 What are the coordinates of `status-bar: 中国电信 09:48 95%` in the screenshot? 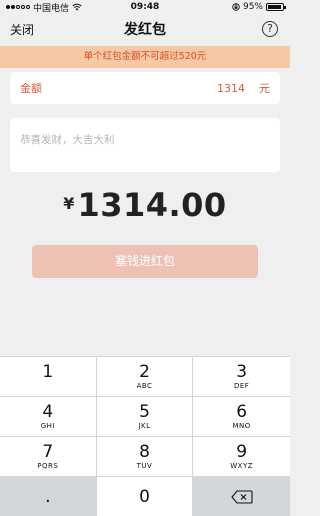 It's located at (145, 7).